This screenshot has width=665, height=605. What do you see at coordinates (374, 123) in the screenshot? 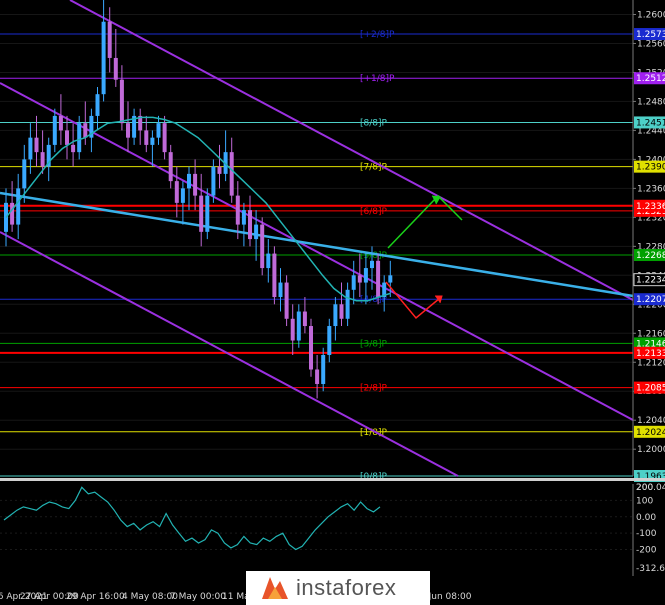
I see `murrey-label: [8/8]P` at bounding box center [374, 123].